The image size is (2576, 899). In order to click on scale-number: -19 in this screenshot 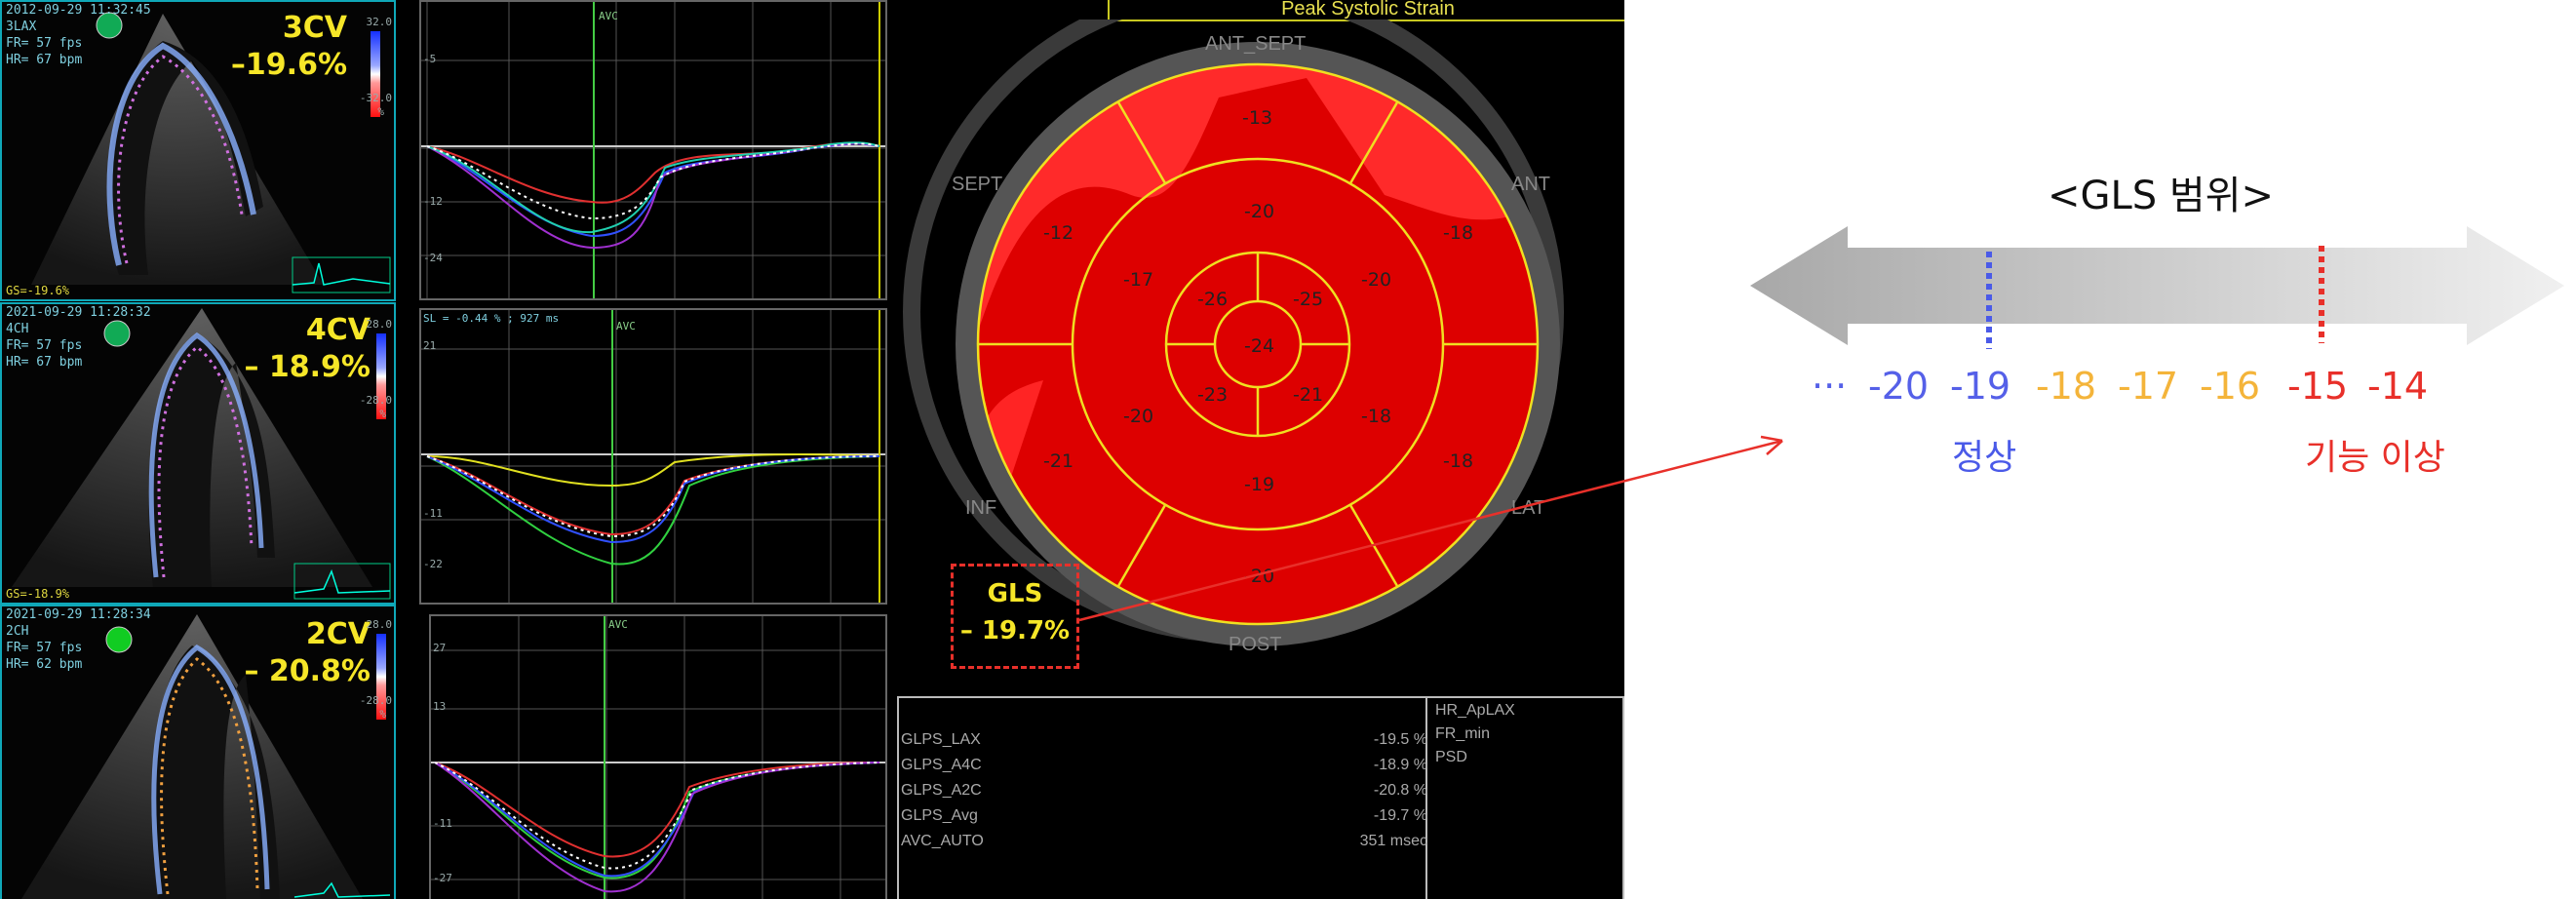, I will do `click(1980, 386)`.